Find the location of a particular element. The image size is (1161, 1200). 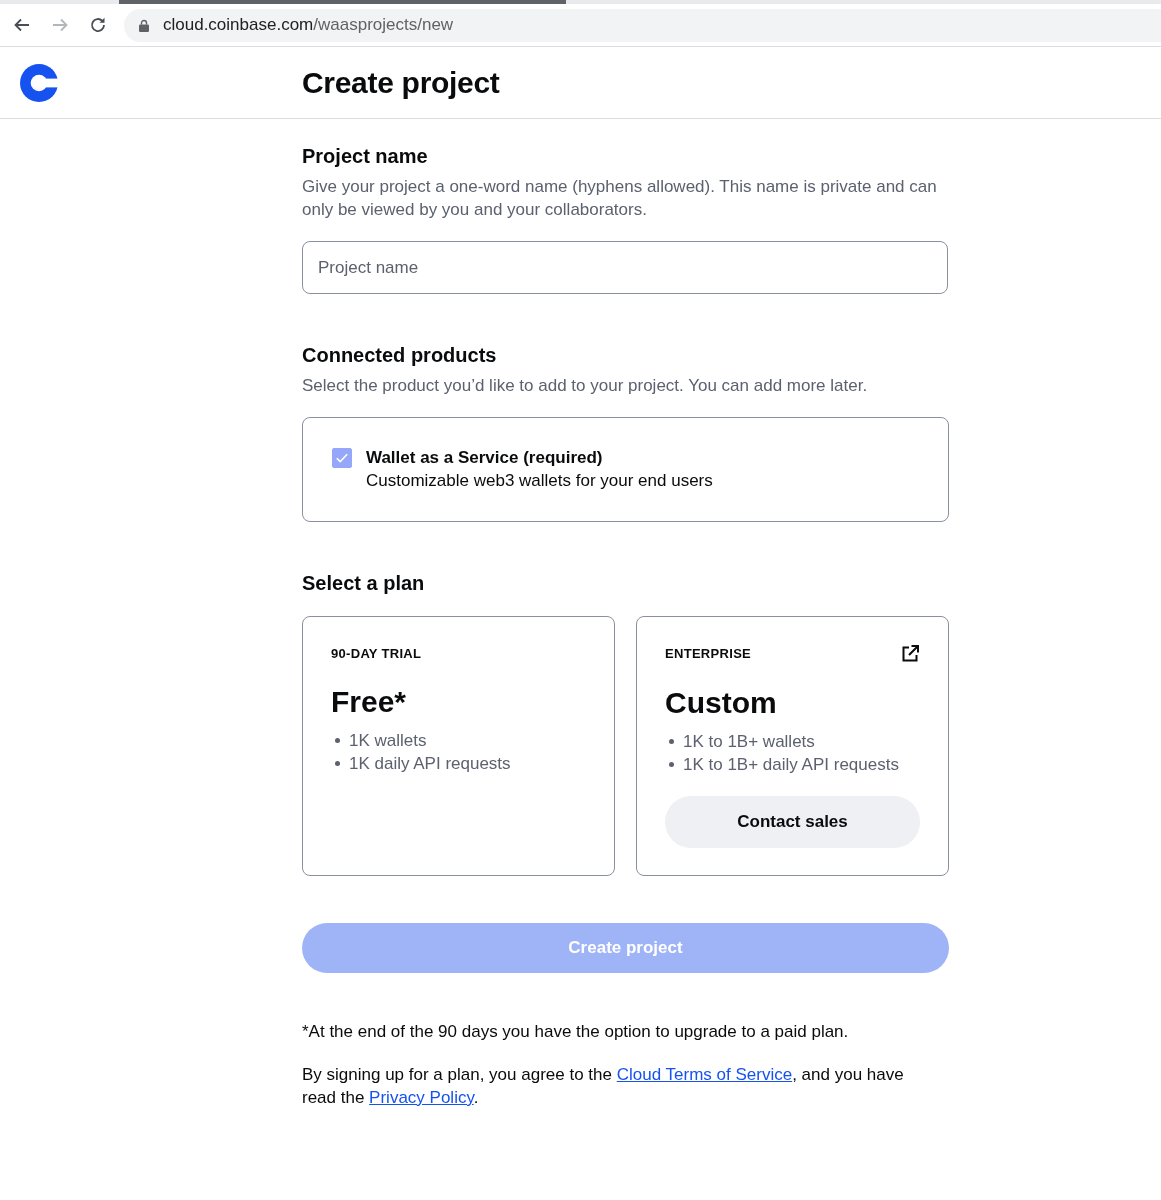

product-description: Customizable web3 wallets for your end users is located at coordinates (539, 481).